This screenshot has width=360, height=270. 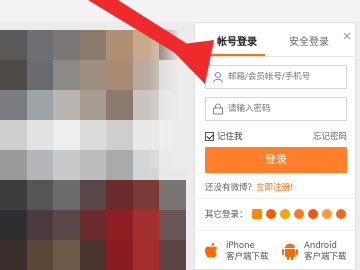 What do you see at coordinates (218, 109) in the screenshot?
I see `lock-icon` at bounding box center [218, 109].